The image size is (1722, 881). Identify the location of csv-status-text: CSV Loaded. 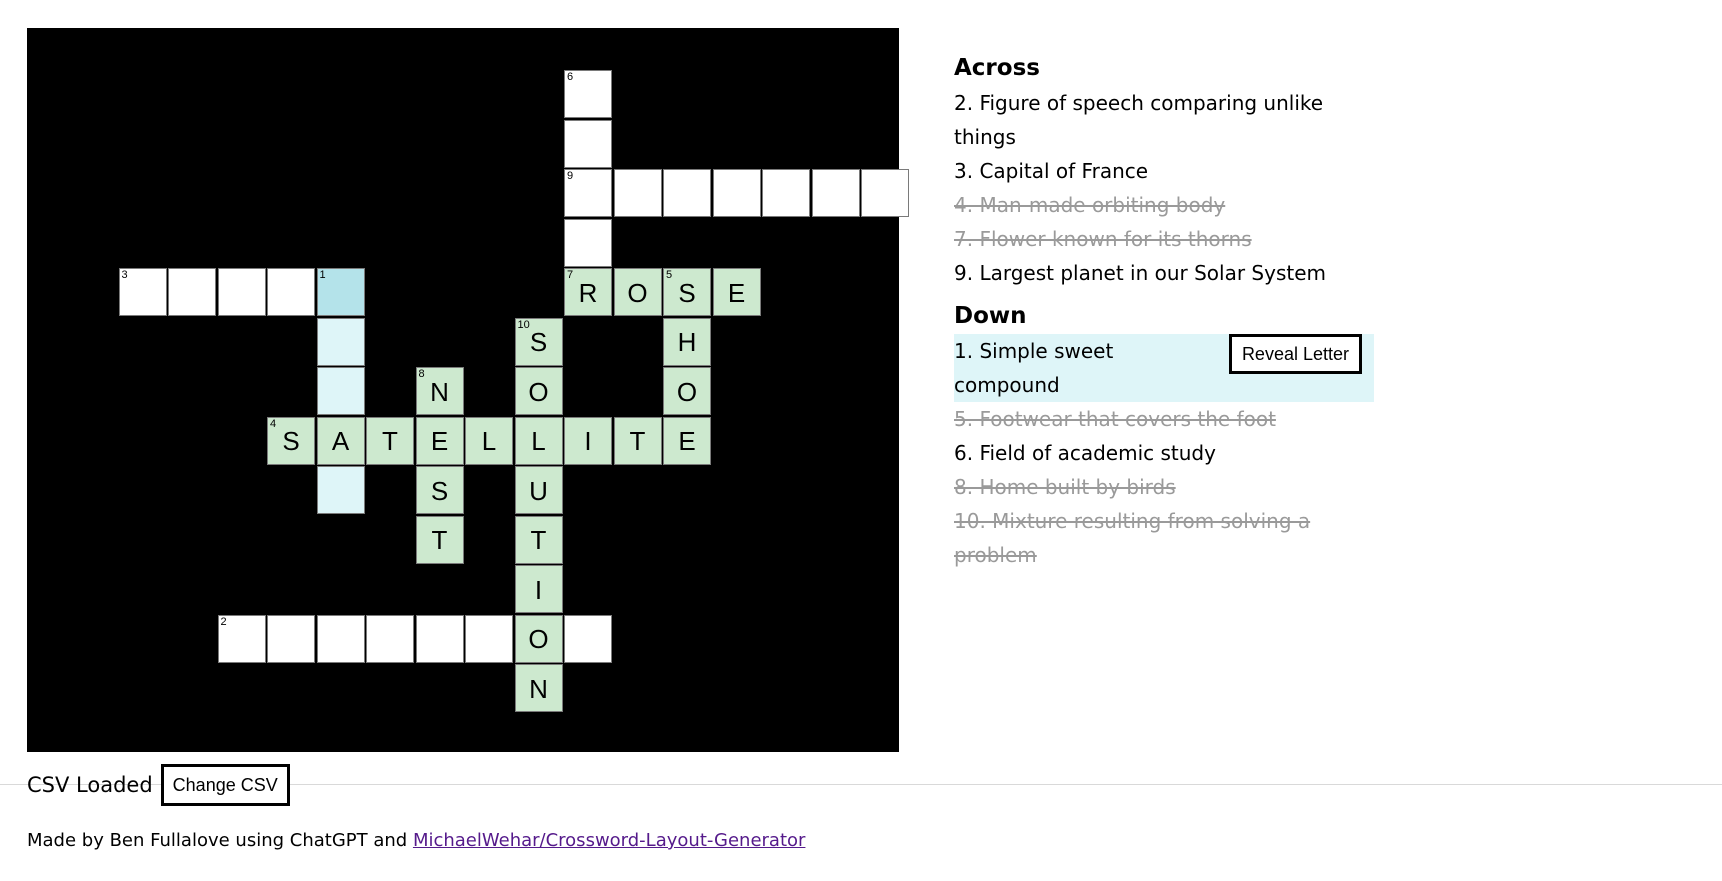
(90, 785).